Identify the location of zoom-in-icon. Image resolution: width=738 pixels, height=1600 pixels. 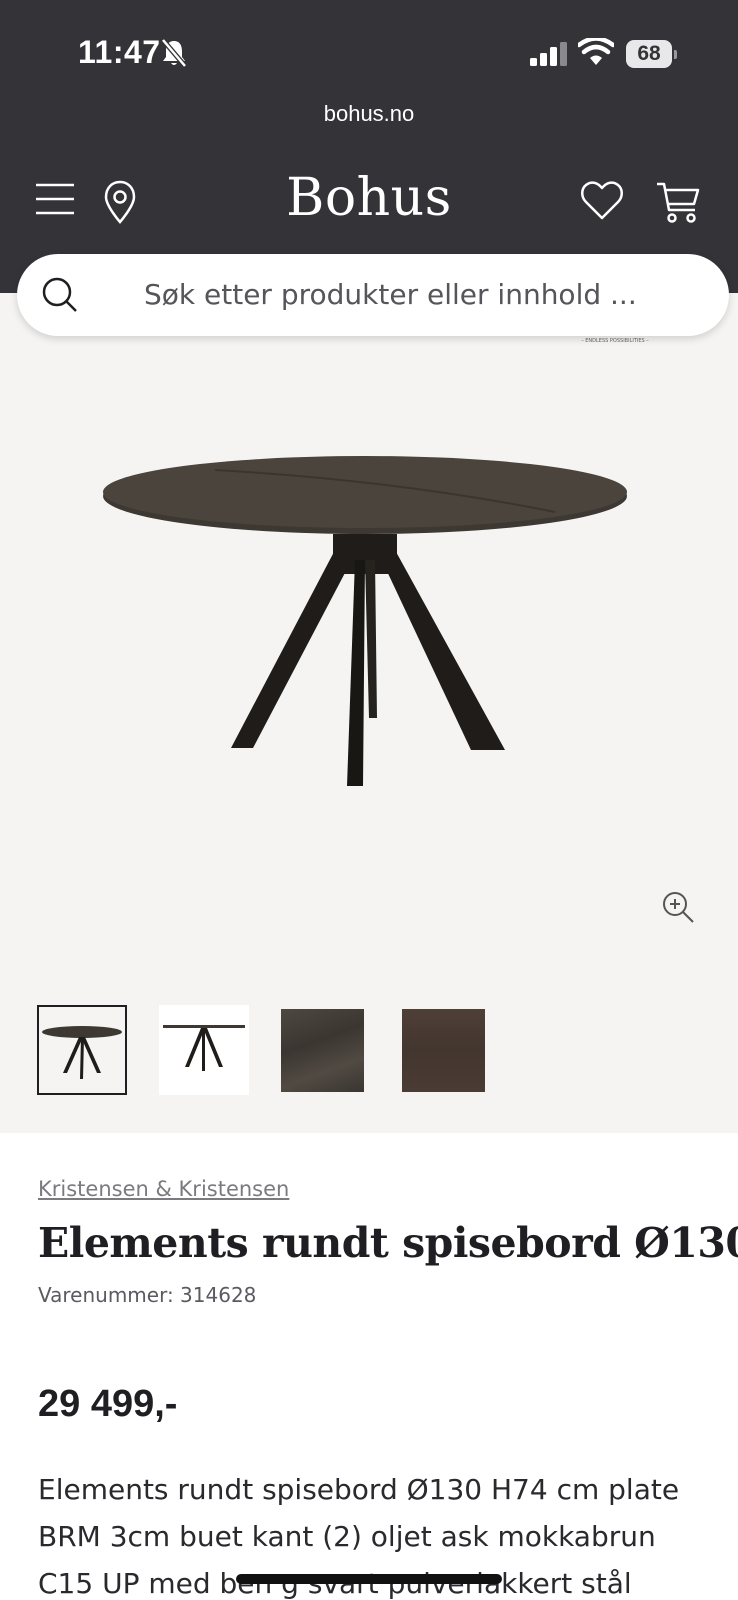
(678, 907).